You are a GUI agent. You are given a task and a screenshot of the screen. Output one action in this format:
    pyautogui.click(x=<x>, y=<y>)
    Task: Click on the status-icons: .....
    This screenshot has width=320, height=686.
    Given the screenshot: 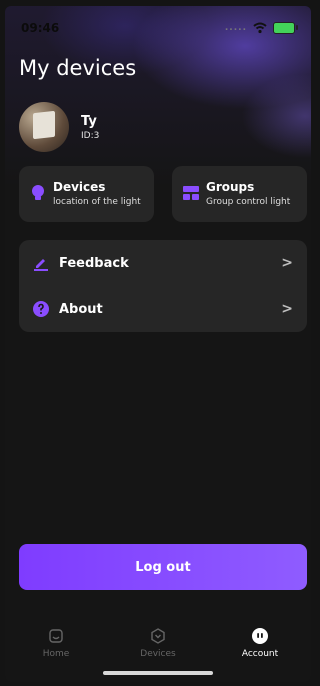 What is the action you would take?
    pyautogui.click(x=261, y=28)
    